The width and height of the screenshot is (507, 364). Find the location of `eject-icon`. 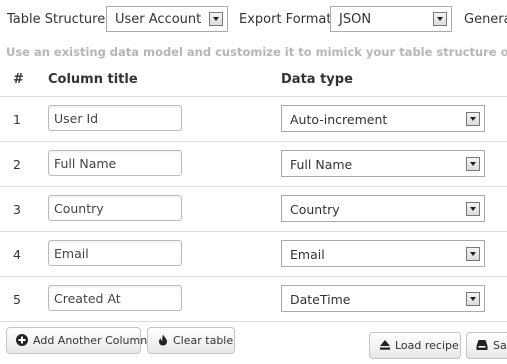

eject-icon is located at coordinates (385, 345).